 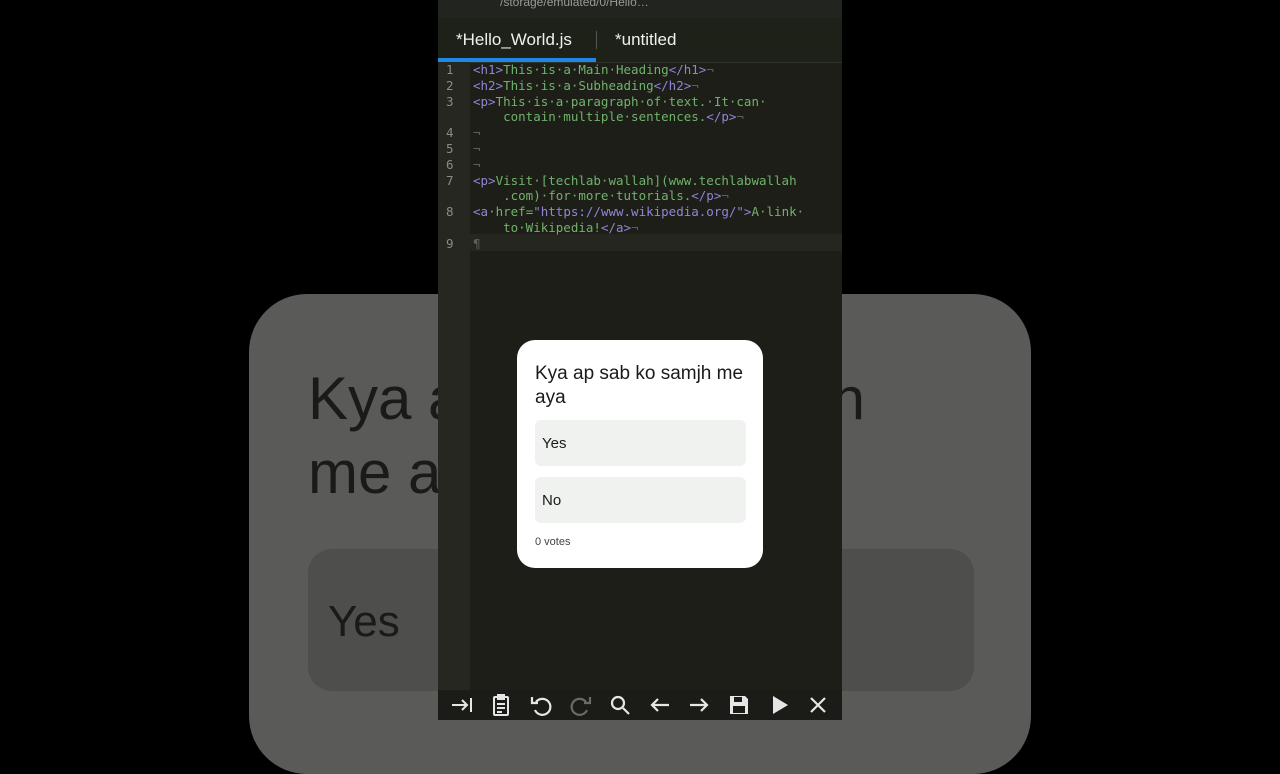 I want to click on poll-question: Kya ap sab ko samjh me aya, so click(x=639, y=385).